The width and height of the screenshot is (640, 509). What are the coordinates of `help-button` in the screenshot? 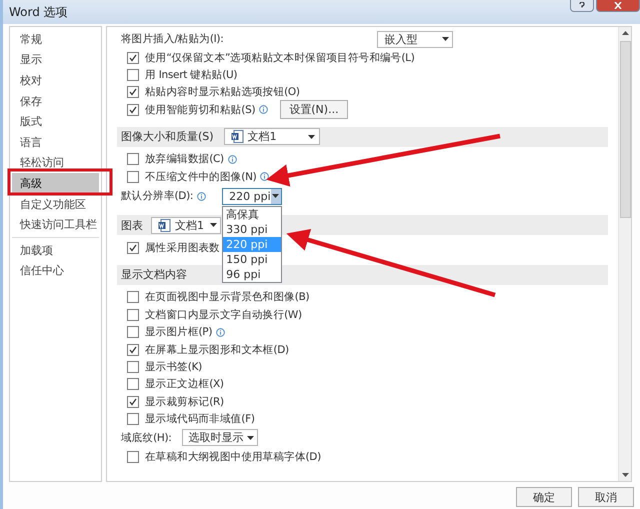 It's located at (582, 6).